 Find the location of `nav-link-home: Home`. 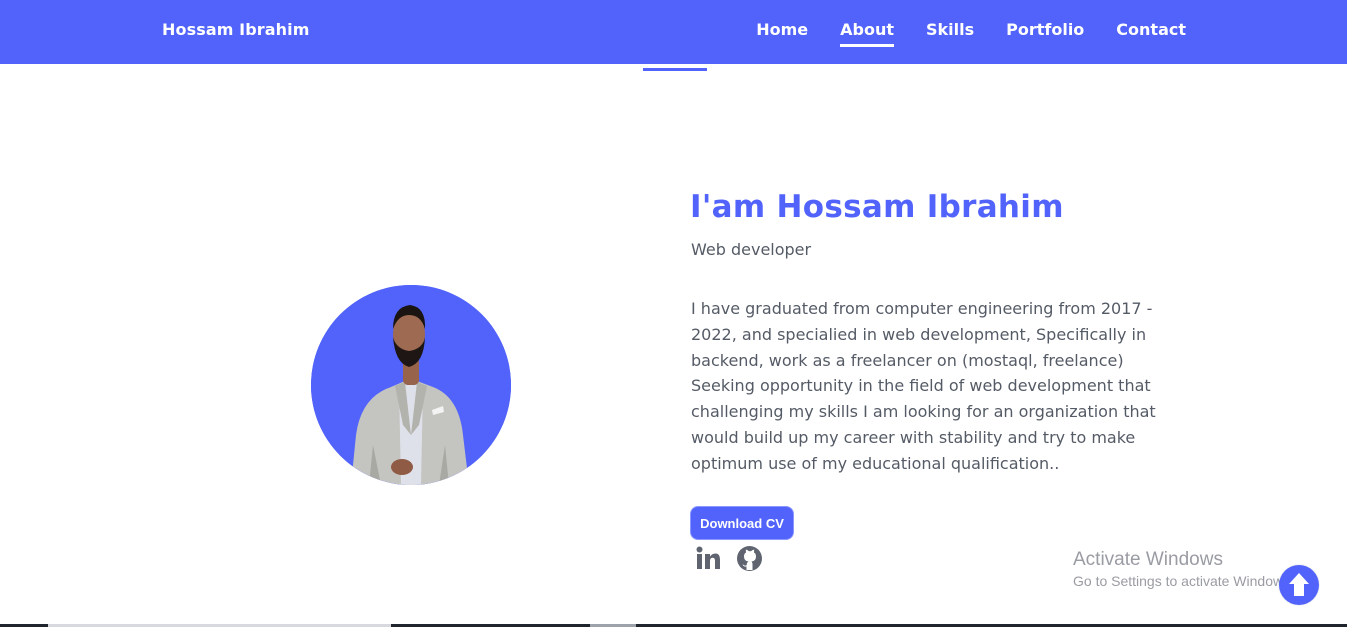

nav-link-home: Home is located at coordinates (782, 29).